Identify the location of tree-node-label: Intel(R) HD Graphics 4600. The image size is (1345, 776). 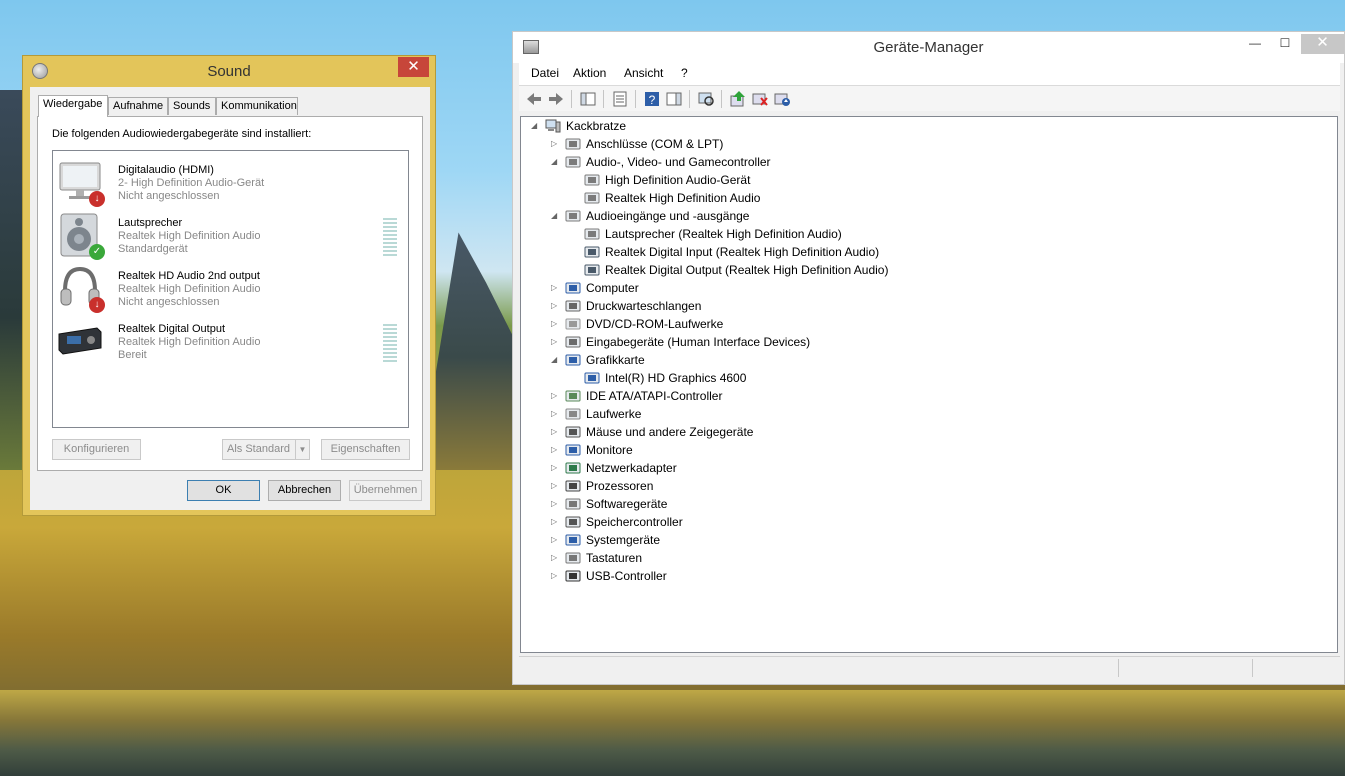
(676, 378).